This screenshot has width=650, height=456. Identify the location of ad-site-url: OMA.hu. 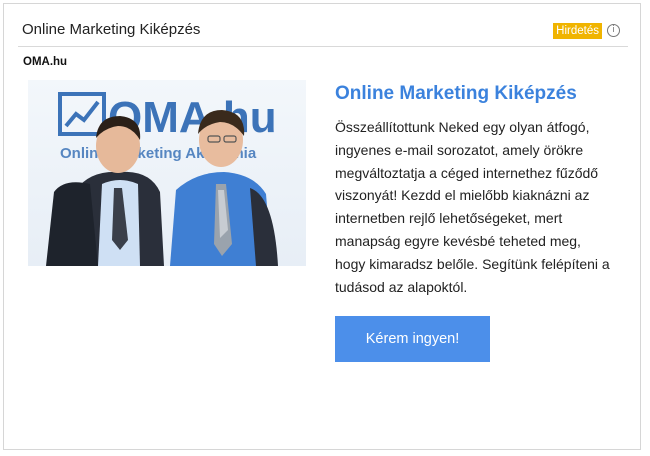
(45, 62).